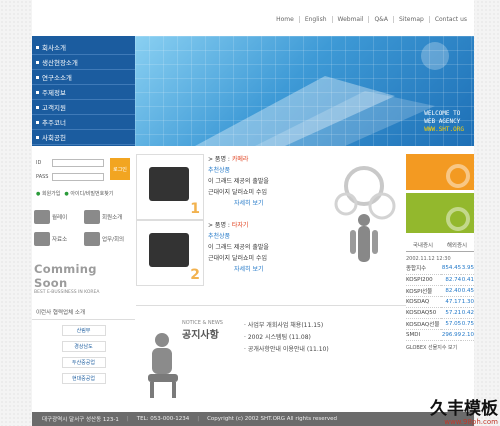 This screenshot has width=500, height=426. I want to click on menu-label: 사회공헌, so click(54, 138).